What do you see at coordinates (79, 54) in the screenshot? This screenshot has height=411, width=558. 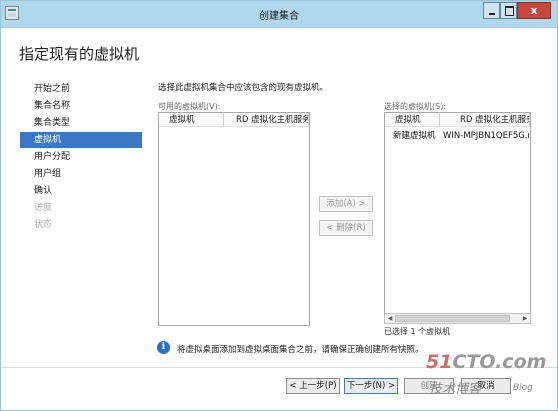 I see `page-title: 指定现有的虚拟机` at bounding box center [79, 54].